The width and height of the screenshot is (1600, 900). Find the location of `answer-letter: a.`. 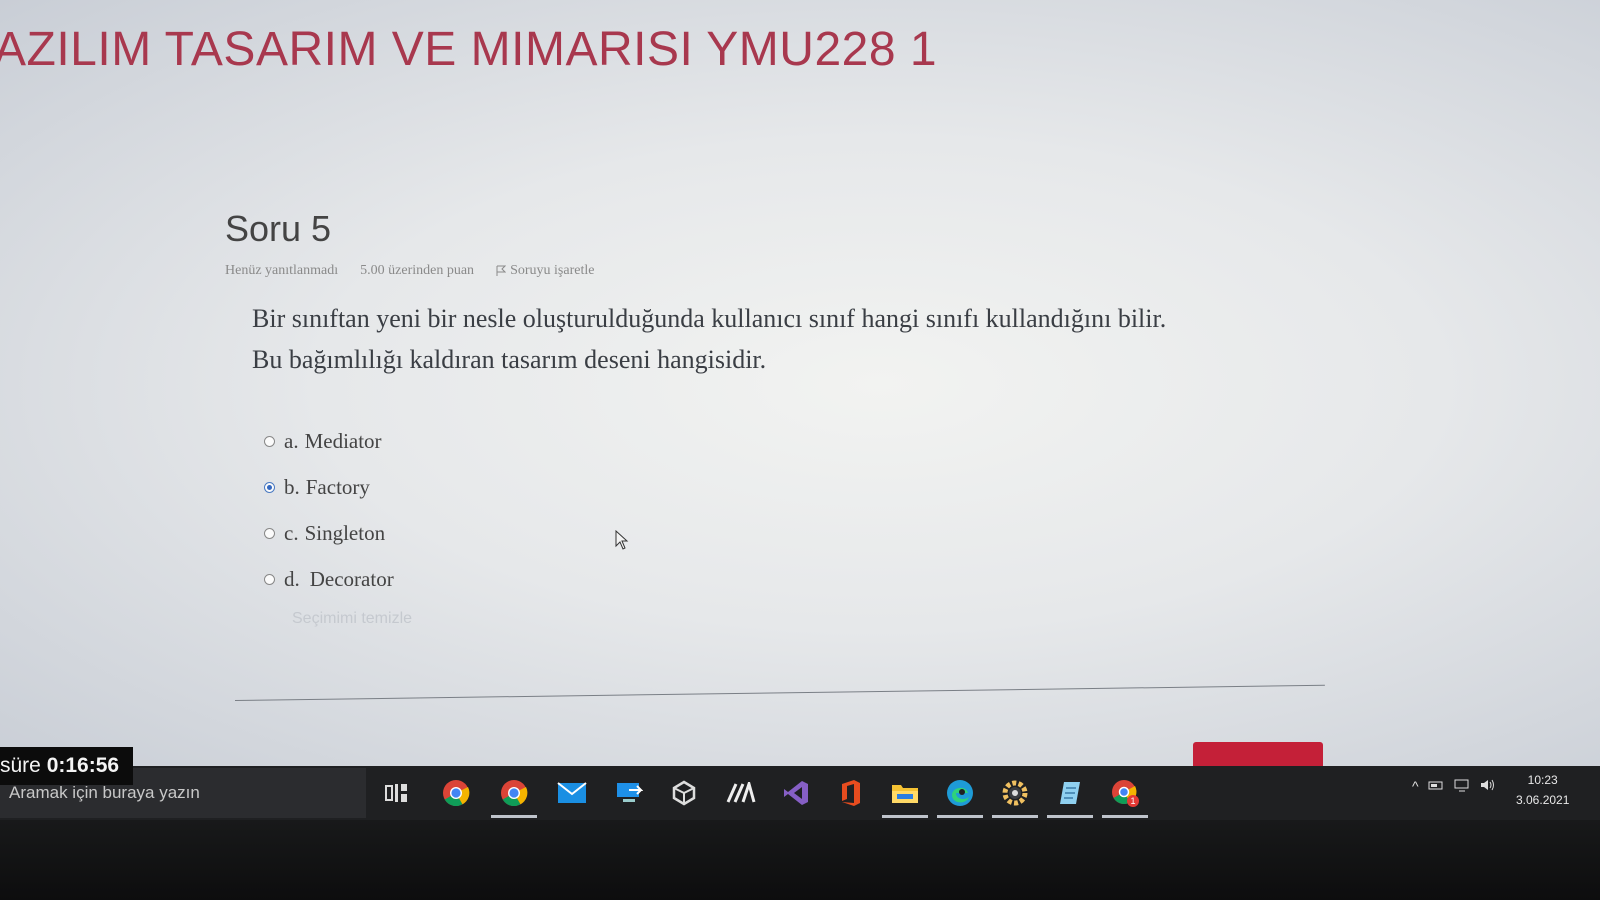

answer-letter: a. is located at coordinates (291, 440).